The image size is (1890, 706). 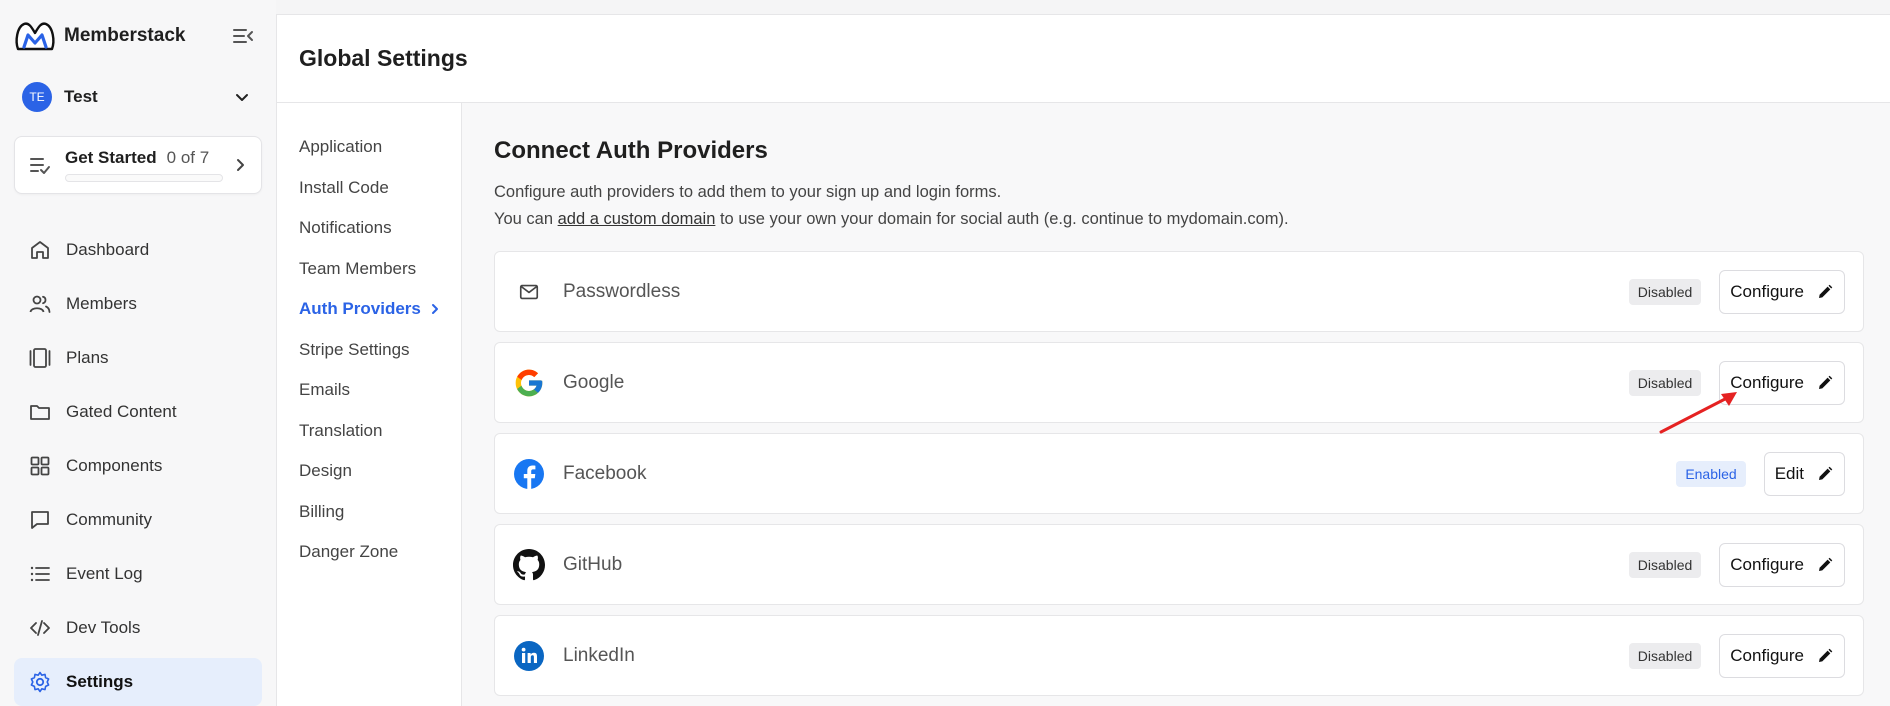 What do you see at coordinates (369, 471) in the screenshot?
I see `subnav-design: Design` at bounding box center [369, 471].